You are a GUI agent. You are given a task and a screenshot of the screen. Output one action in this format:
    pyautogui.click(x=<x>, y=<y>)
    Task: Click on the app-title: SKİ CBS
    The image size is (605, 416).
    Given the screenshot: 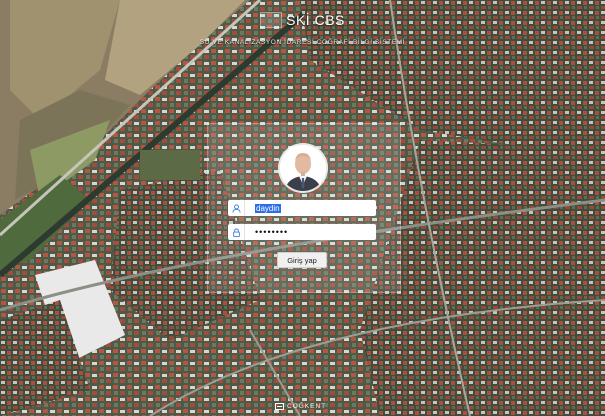 What is the action you would take?
    pyautogui.click(x=315, y=20)
    